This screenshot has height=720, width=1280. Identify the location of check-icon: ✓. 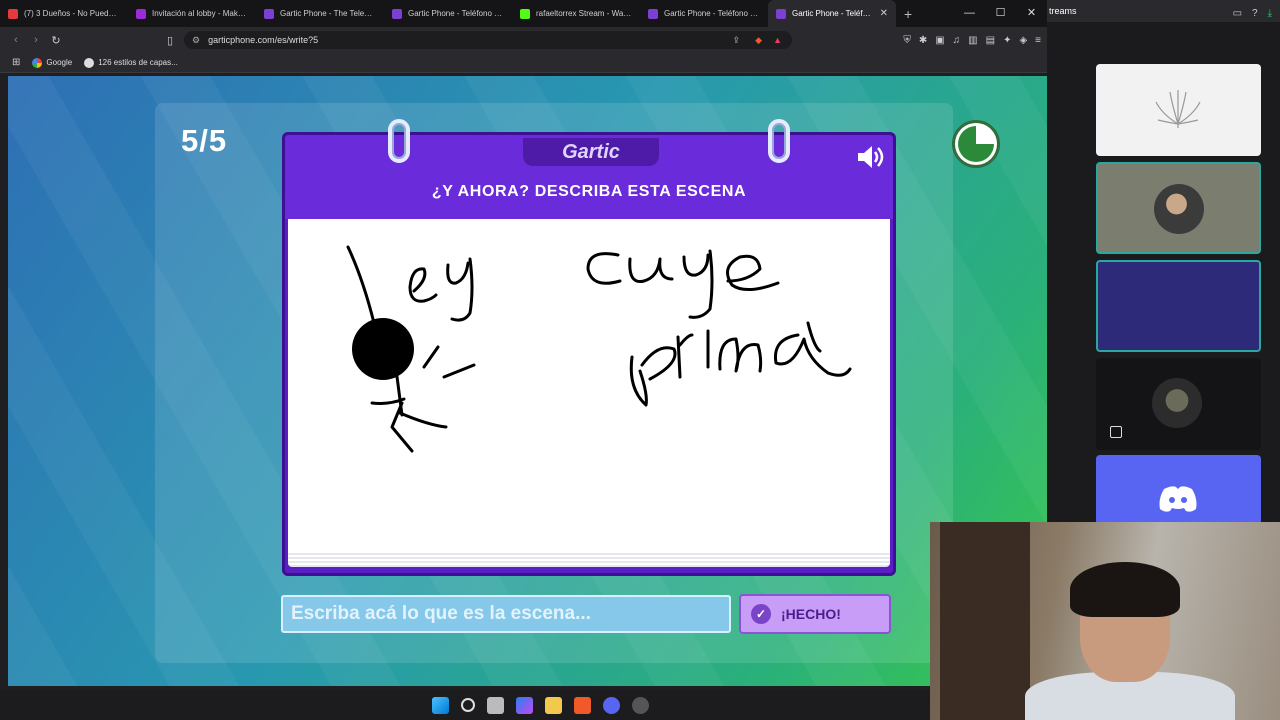
(761, 614).